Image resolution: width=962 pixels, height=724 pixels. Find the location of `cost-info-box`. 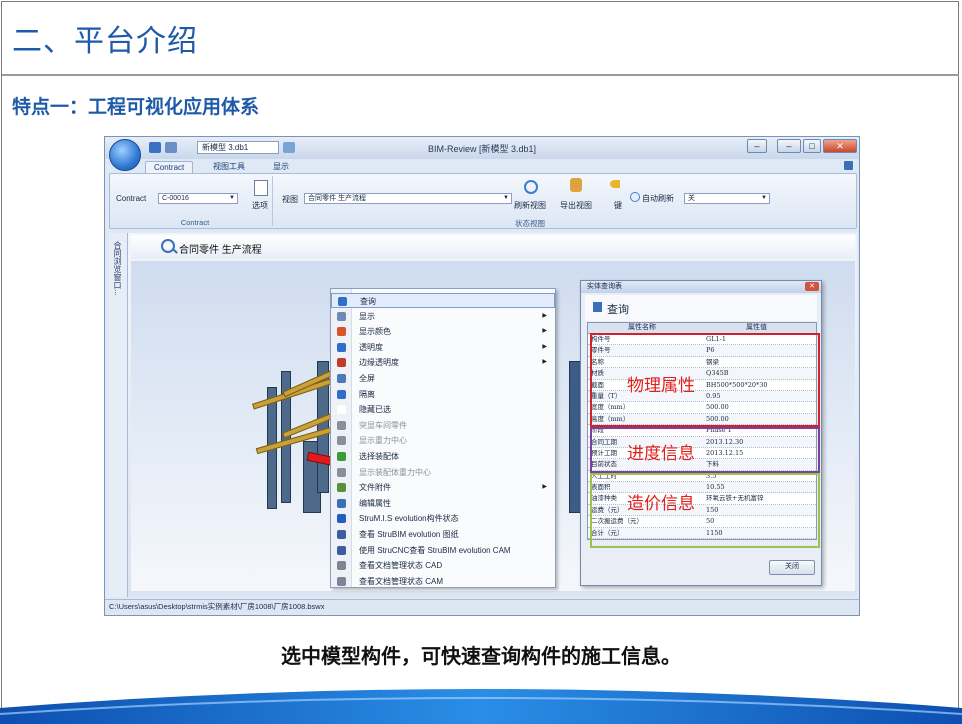

cost-info-box is located at coordinates (705, 510).